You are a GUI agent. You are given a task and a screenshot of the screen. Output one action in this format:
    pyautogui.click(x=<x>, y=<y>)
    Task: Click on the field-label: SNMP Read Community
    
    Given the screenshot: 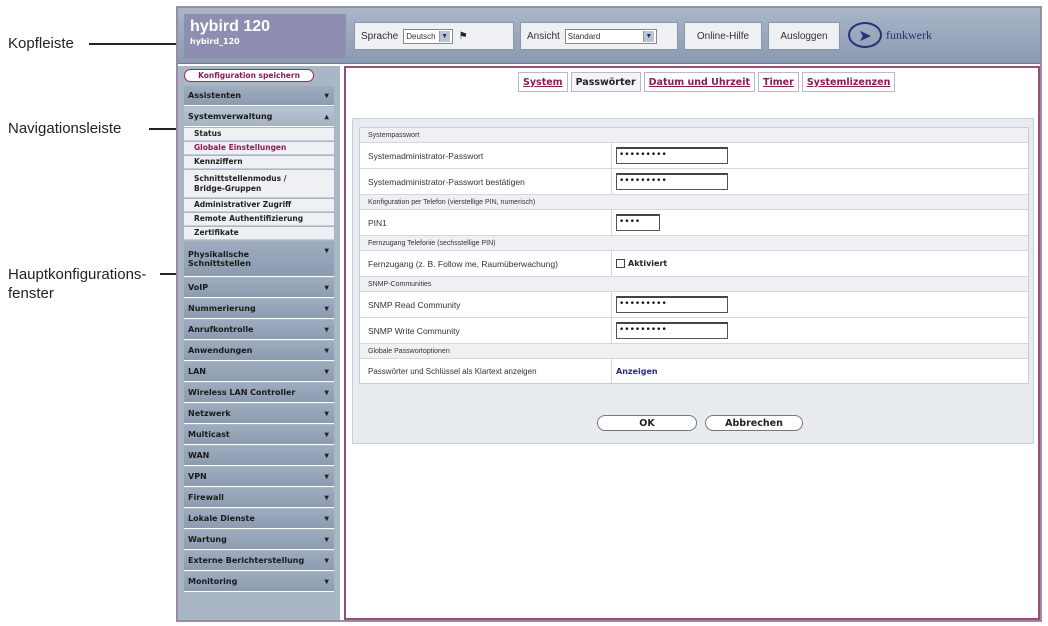 What is the action you would take?
    pyautogui.click(x=486, y=304)
    